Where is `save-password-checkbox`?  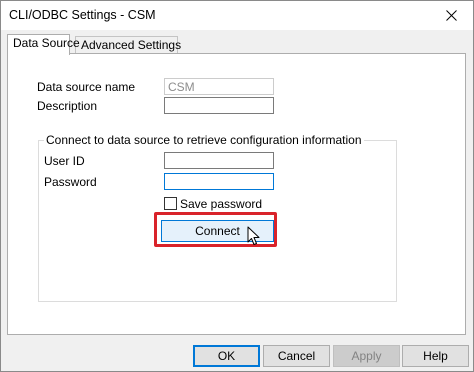
save-password-checkbox is located at coordinates (170, 203).